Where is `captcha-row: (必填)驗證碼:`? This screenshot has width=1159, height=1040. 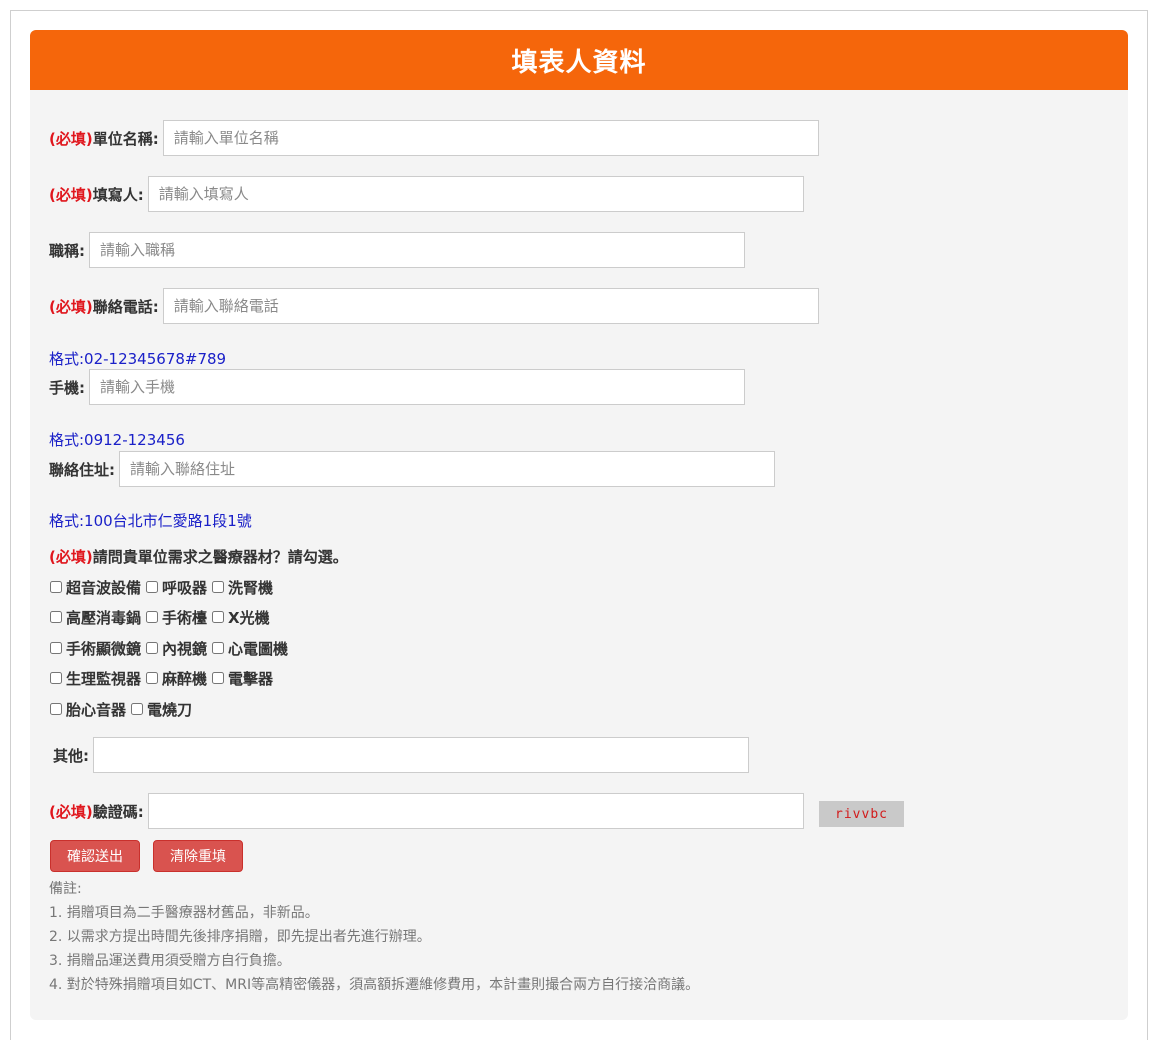 captcha-row: (必填)驗證碼: is located at coordinates (426, 811).